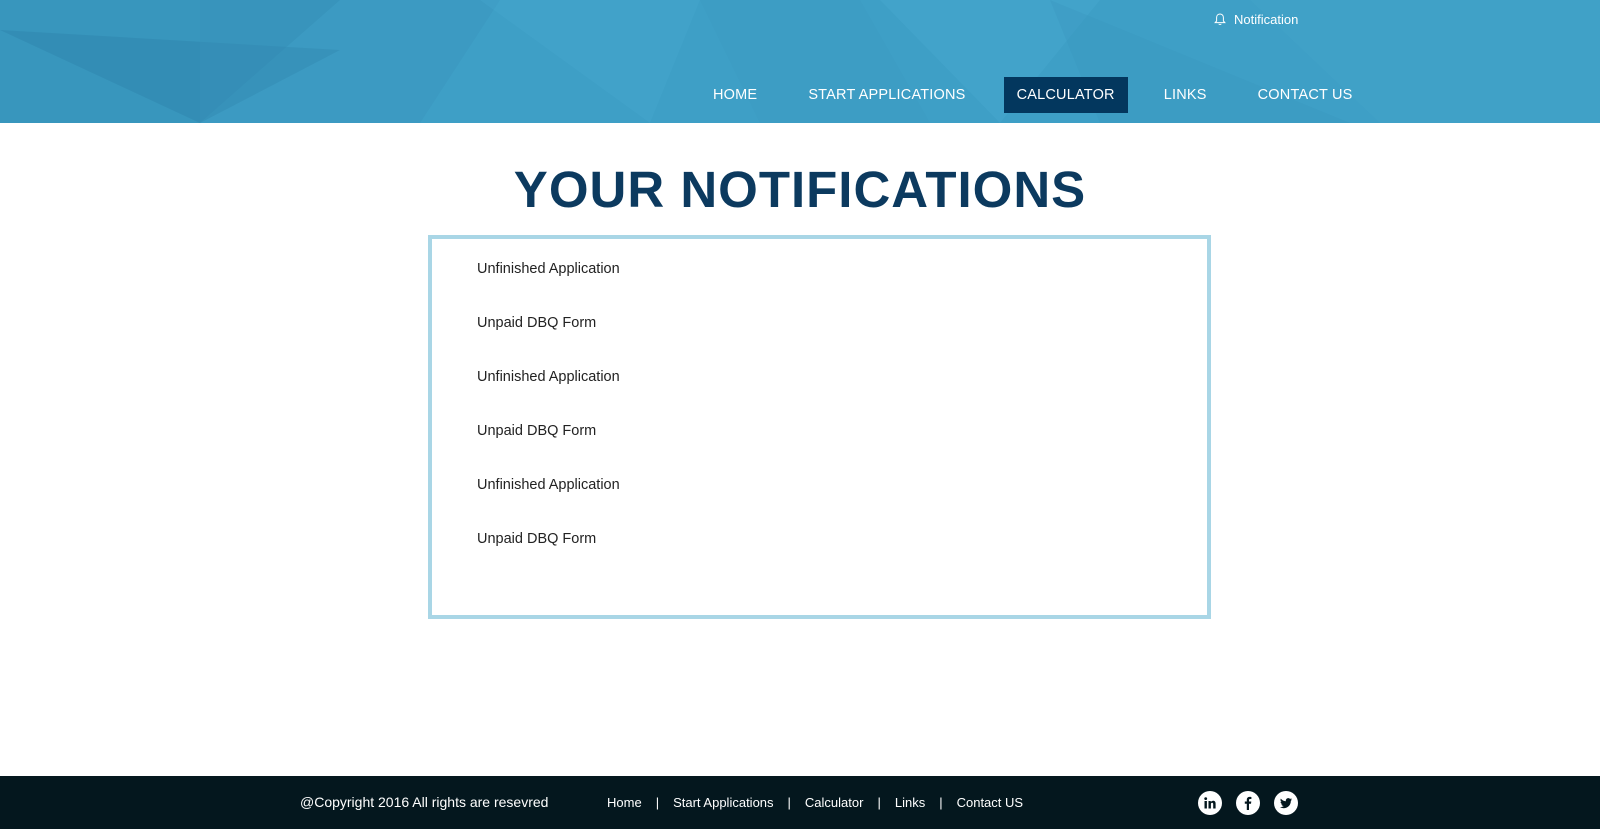 This screenshot has height=829, width=1600. Describe the element at coordinates (1220, 19) in the screenshot. I see `bell-icon` at that location.